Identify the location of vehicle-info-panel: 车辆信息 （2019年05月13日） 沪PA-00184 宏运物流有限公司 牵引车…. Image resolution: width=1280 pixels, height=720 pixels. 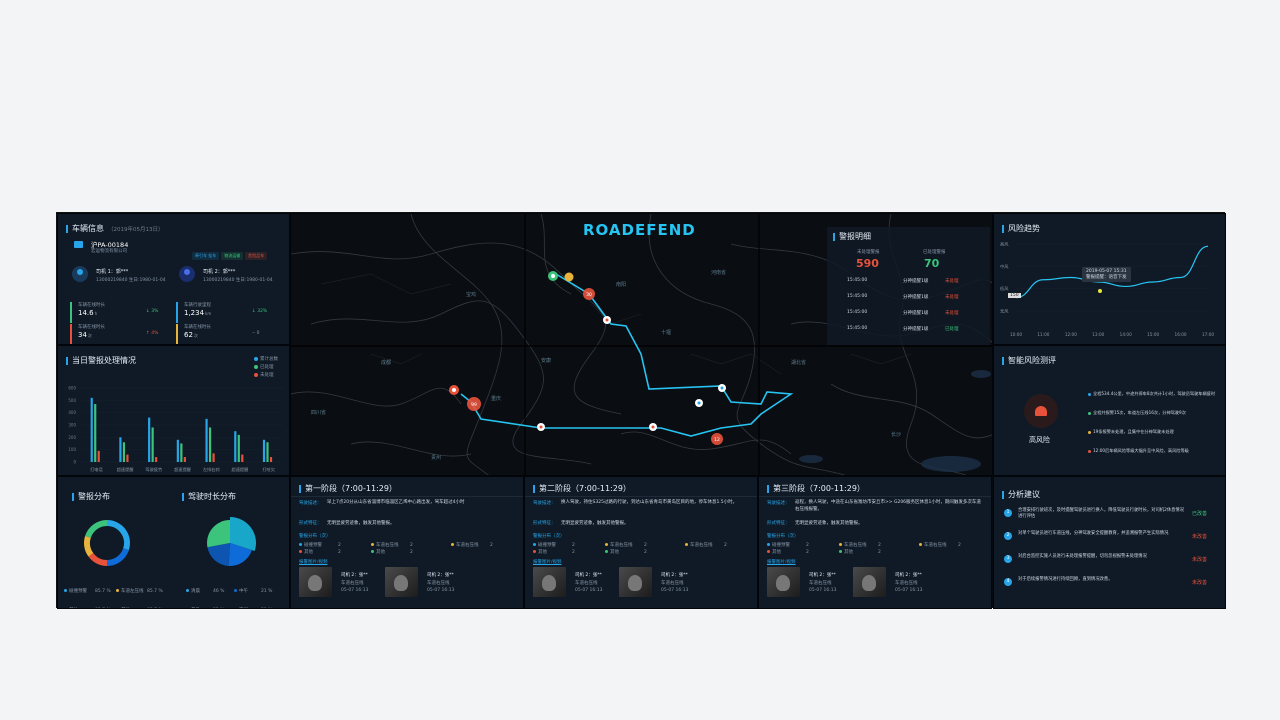
(173, 279).